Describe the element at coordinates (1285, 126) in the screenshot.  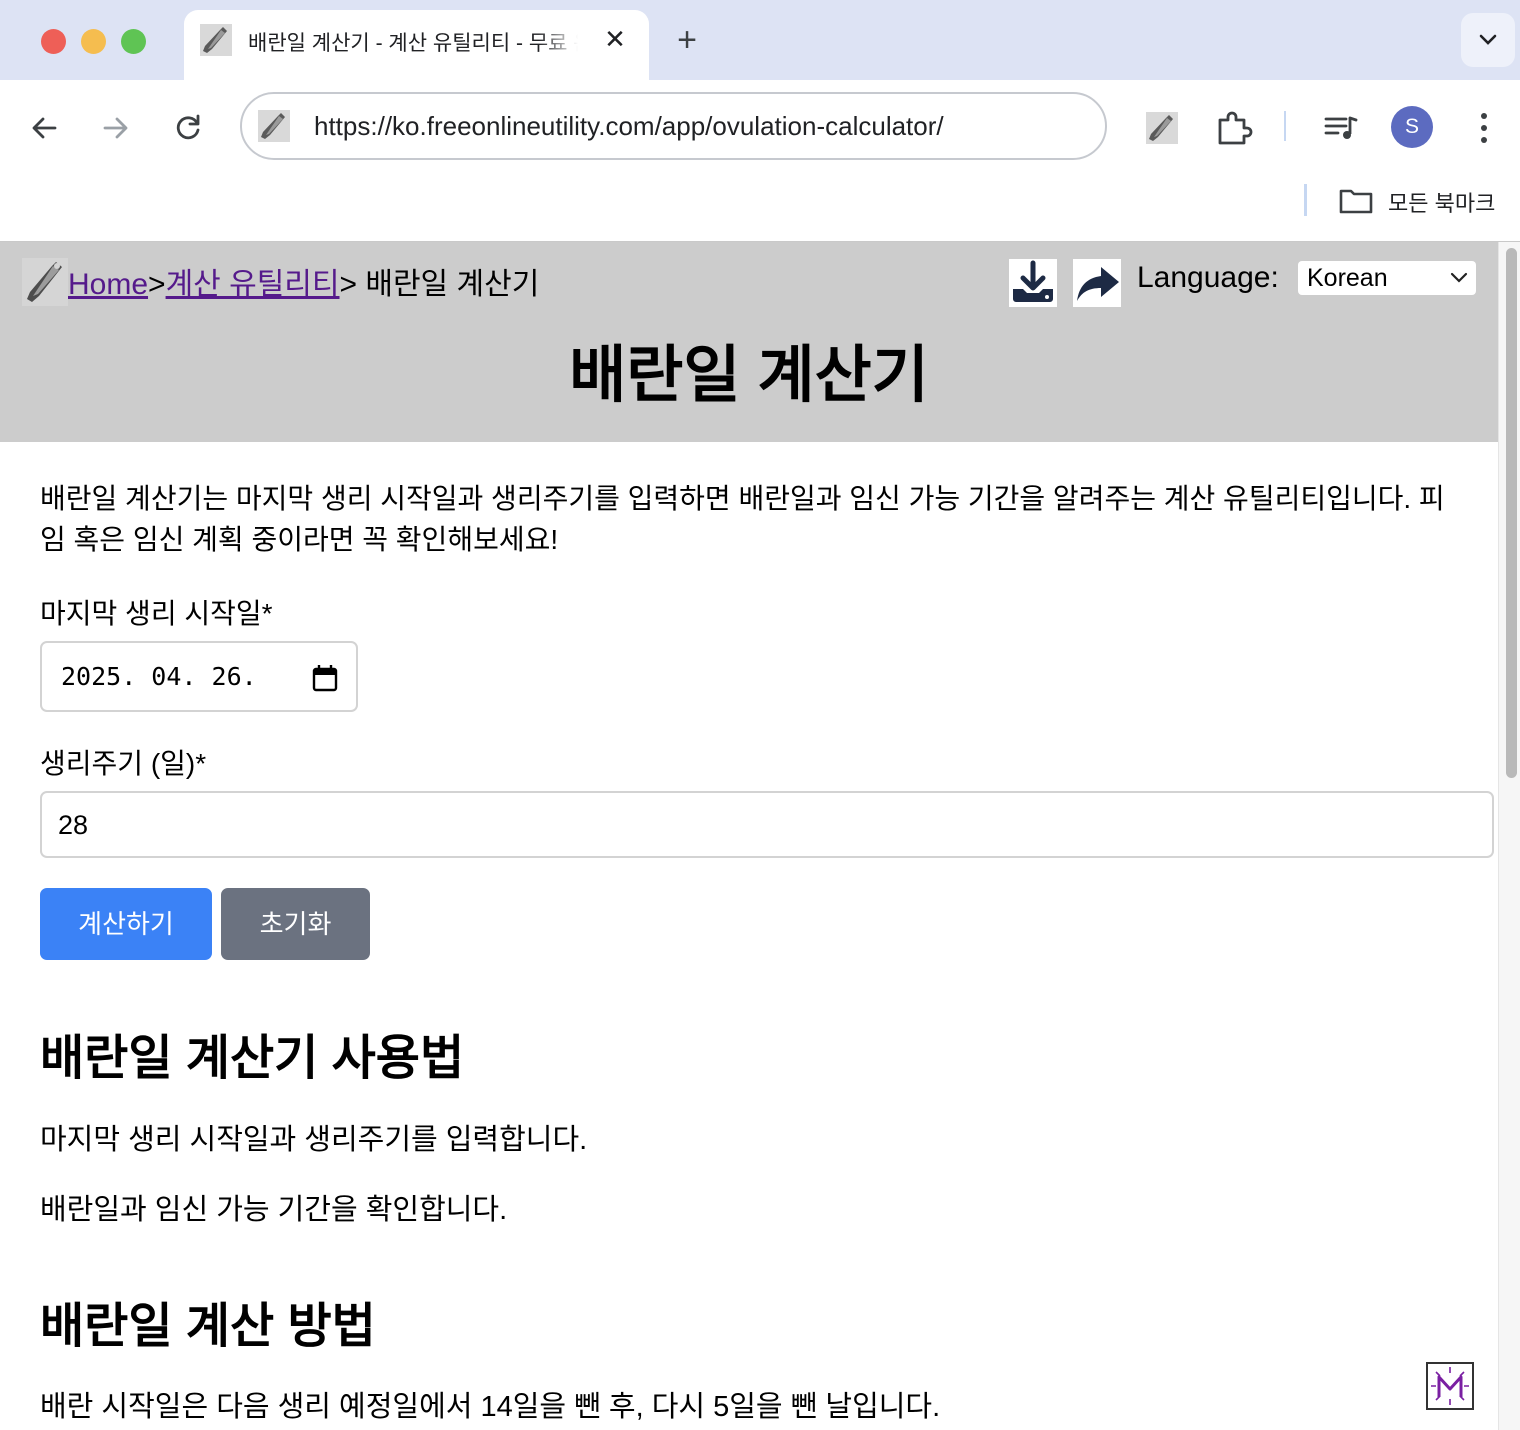
I see `toolbar-divider` at that location.